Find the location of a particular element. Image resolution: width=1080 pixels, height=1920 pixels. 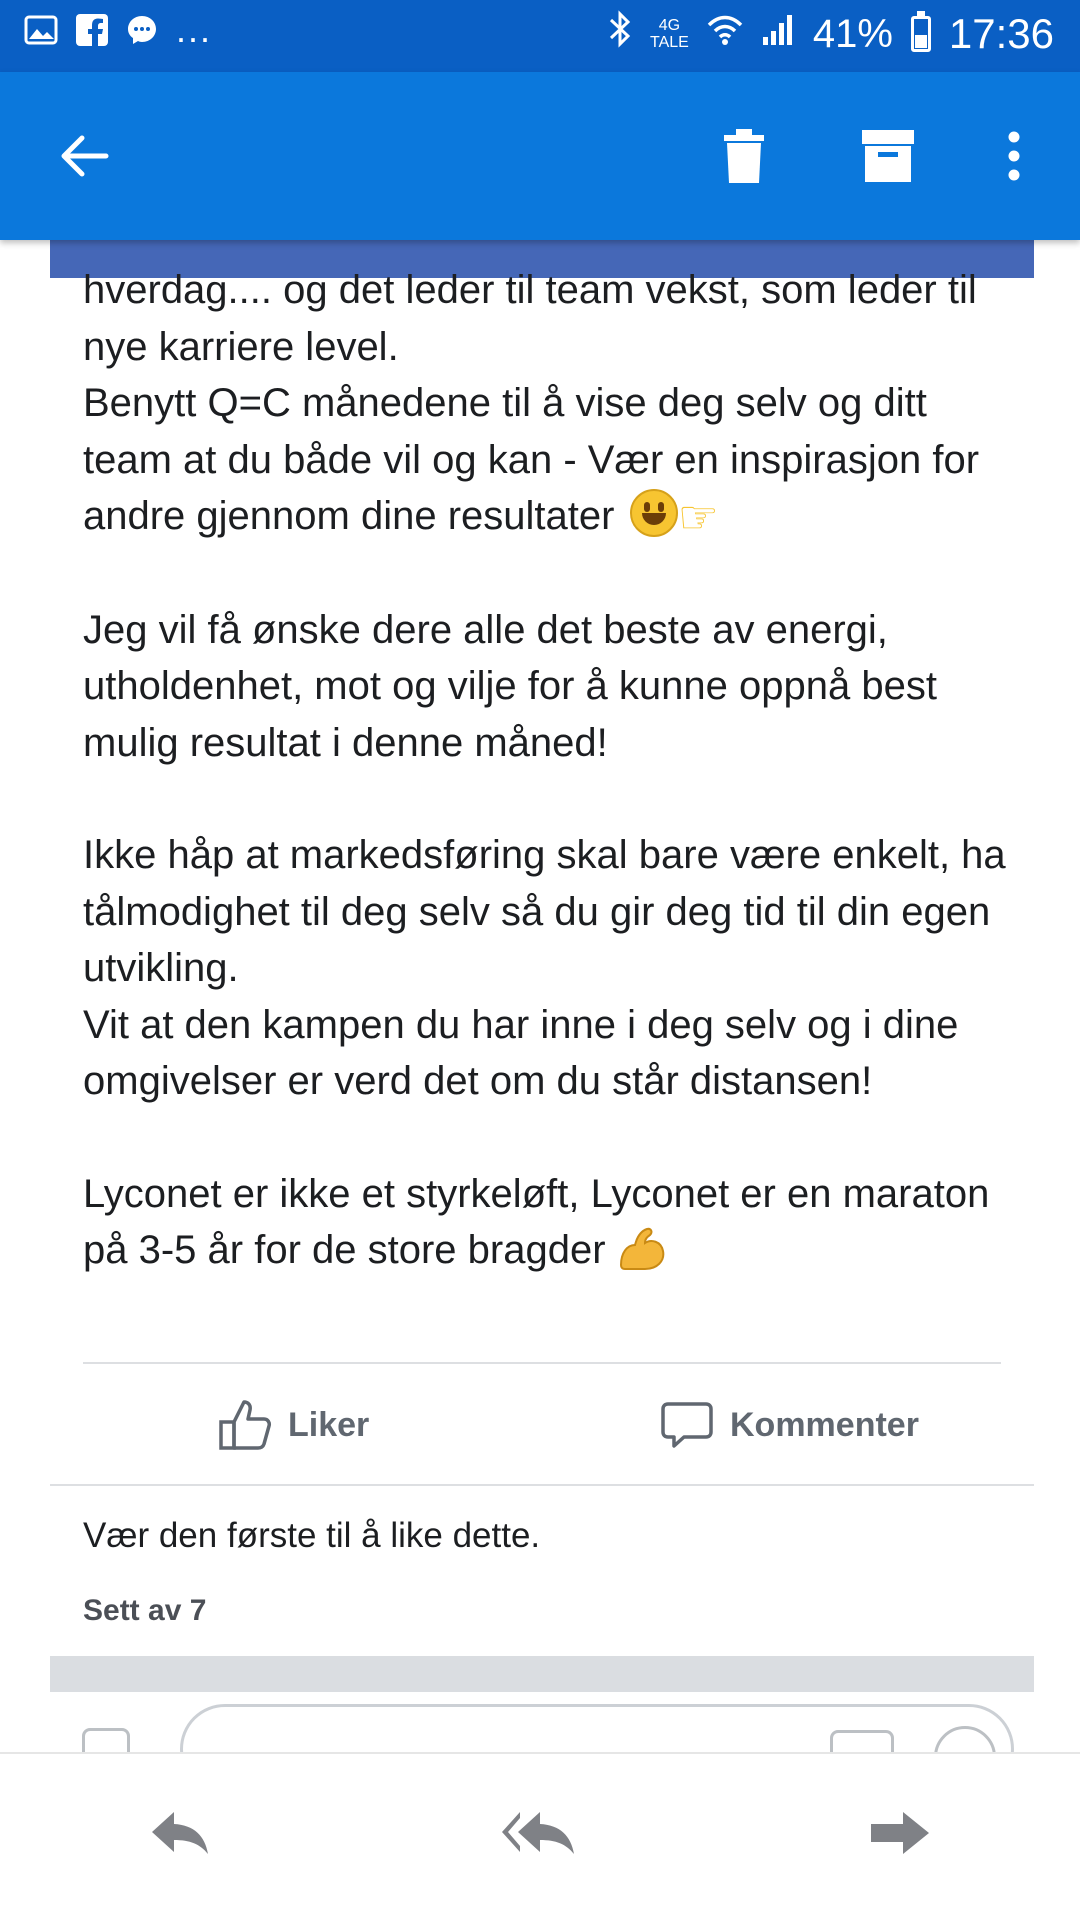

forward-button is located at coordinates (900, 1833).